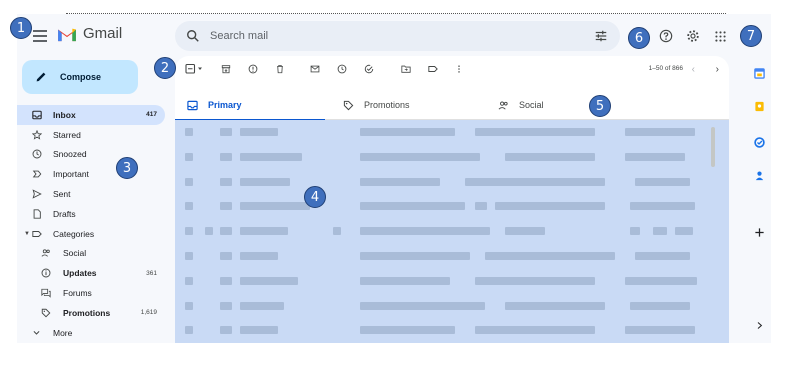  Describe the element at coordinates (226, 69) in the screenshot. I see `archive-icon` at that location.